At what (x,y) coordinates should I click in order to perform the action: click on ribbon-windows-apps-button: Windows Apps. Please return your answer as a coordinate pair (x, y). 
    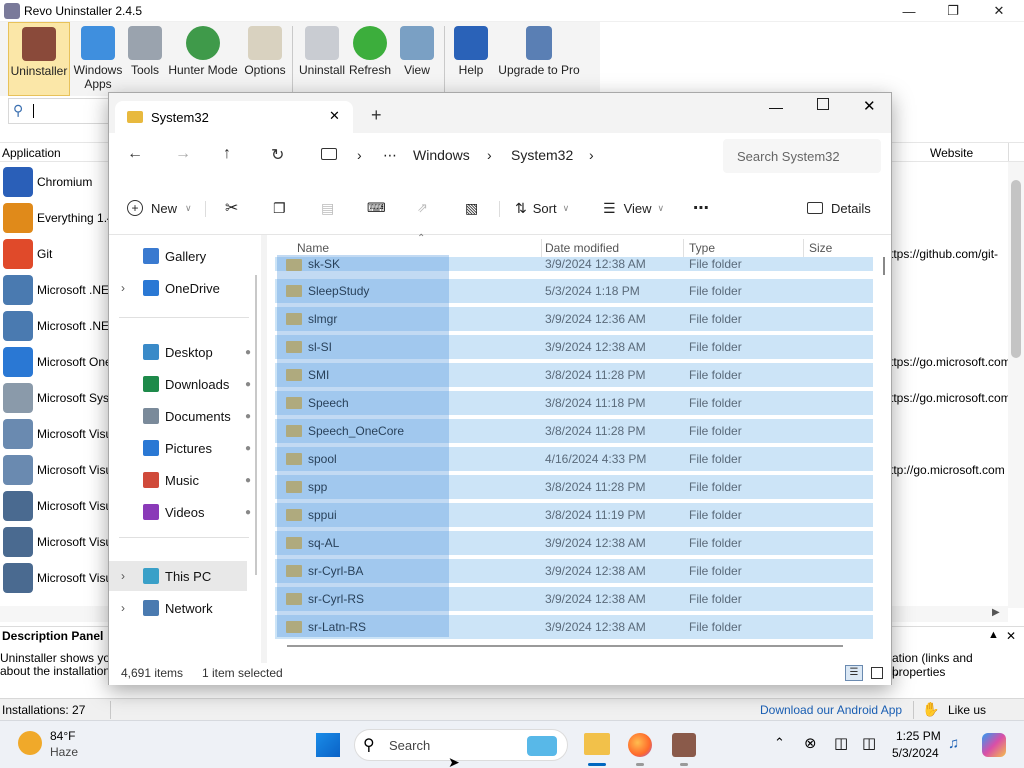
    Looking at the image, I should click on (98, 59).